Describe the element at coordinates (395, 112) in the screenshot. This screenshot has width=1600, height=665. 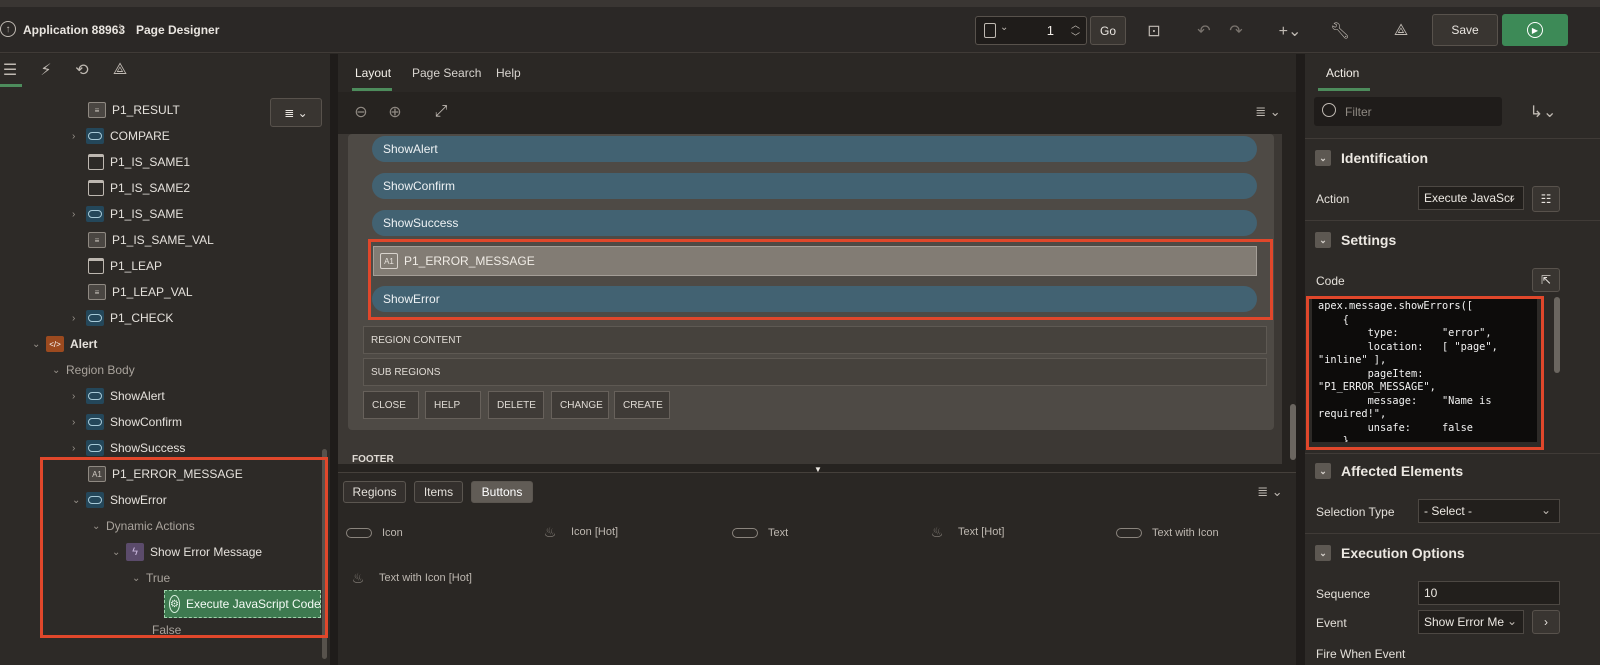
I see `zoom-in-icon: ⊕` at that location.